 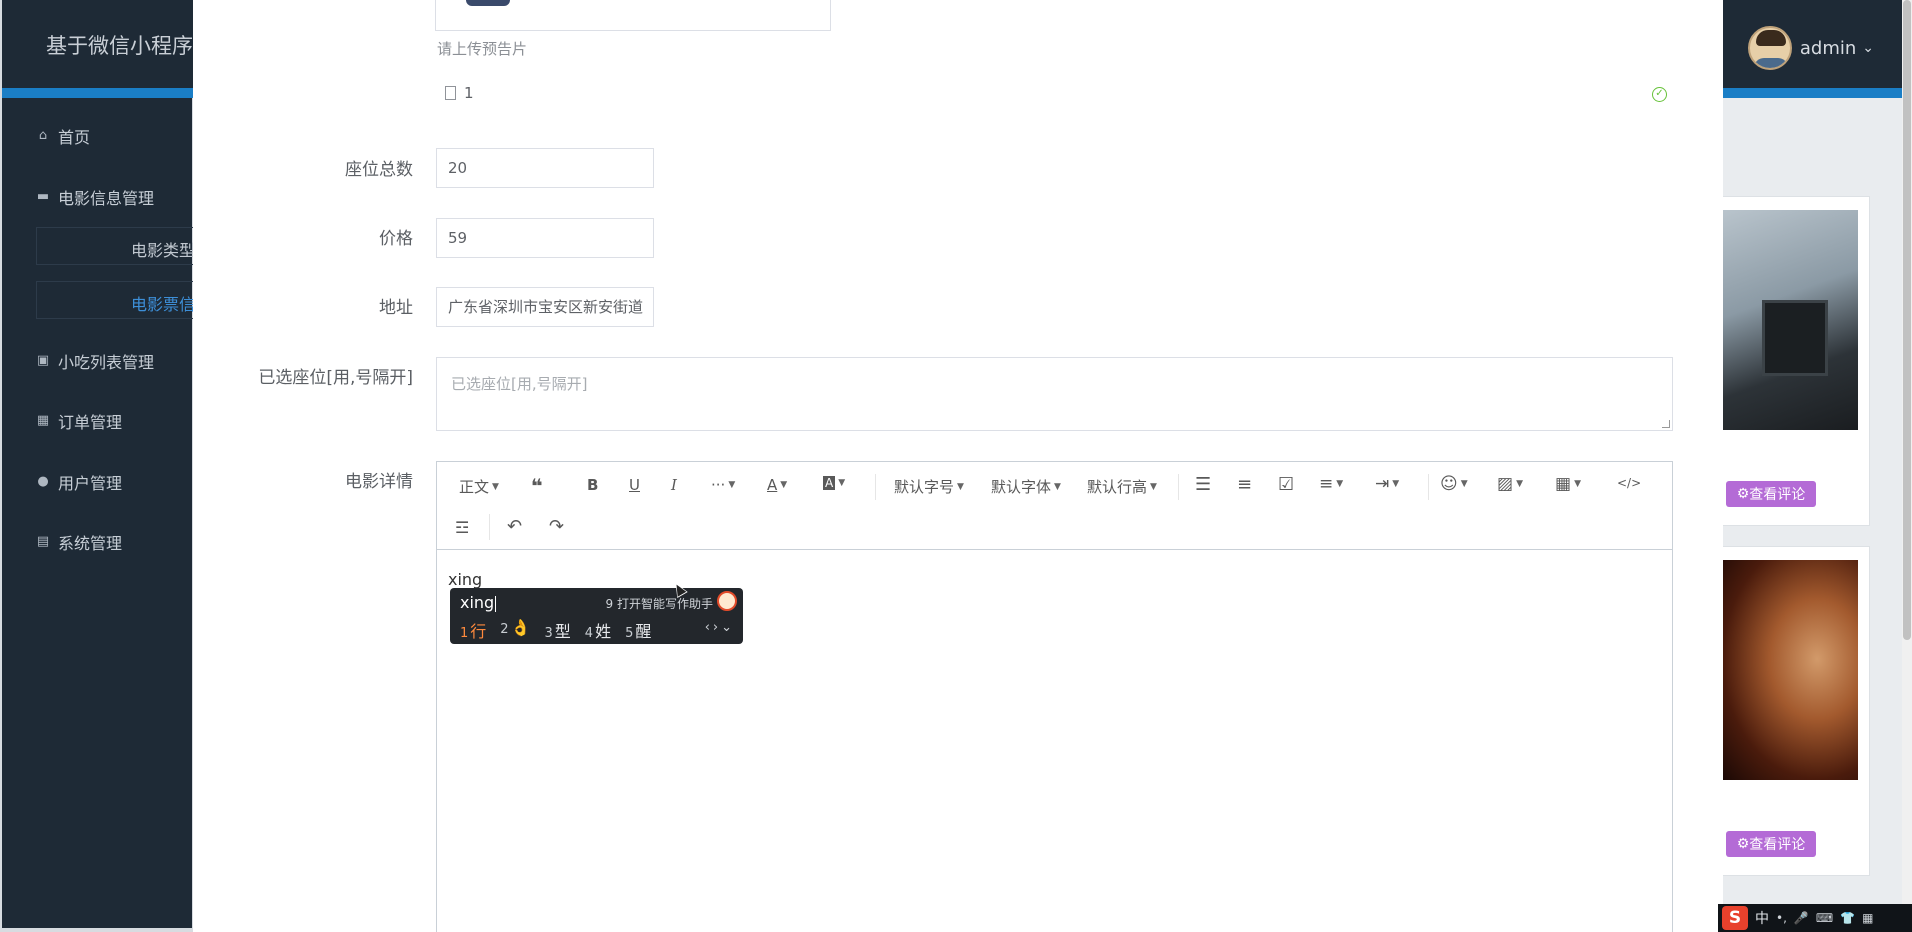 What do you see at coordinates (79, 542) in the screenshot?
I see `sidebar-item-system: ▤ 系统管理` at bounding box center [79, 542].